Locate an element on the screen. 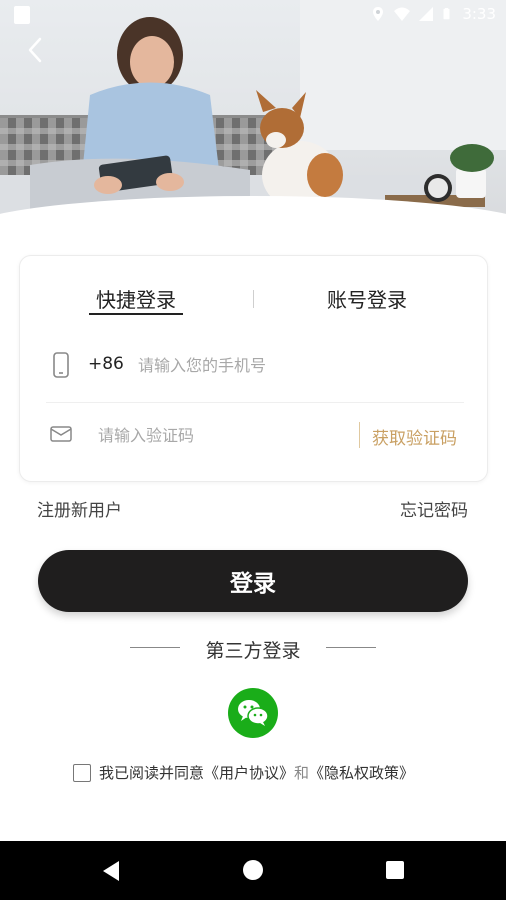 This screenshot has height=900, width=506. wechat-icon is located at coordinates (253, 713).